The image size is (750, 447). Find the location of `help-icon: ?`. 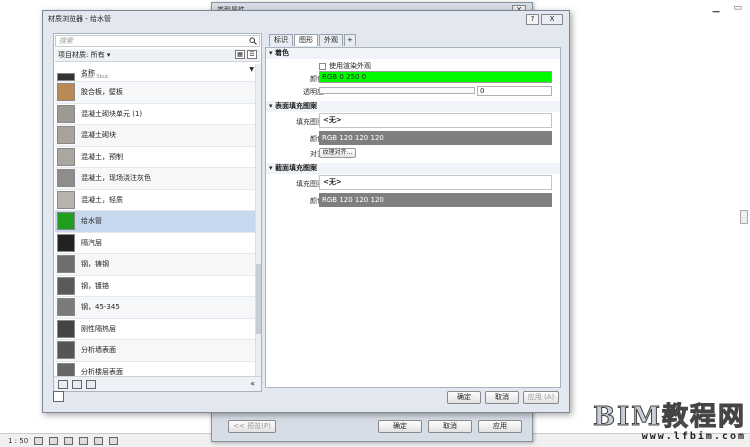

help-icon: ? is located at coordinates (532, 19).